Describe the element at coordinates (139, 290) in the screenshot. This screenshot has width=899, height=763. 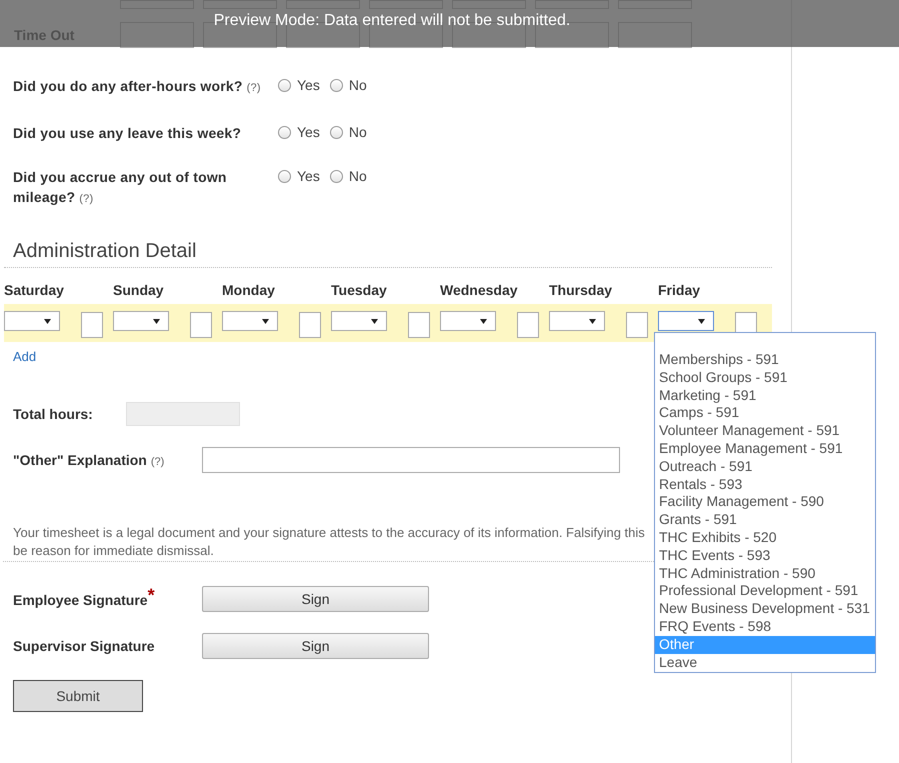
I see `column-header: Sunday` at that location.